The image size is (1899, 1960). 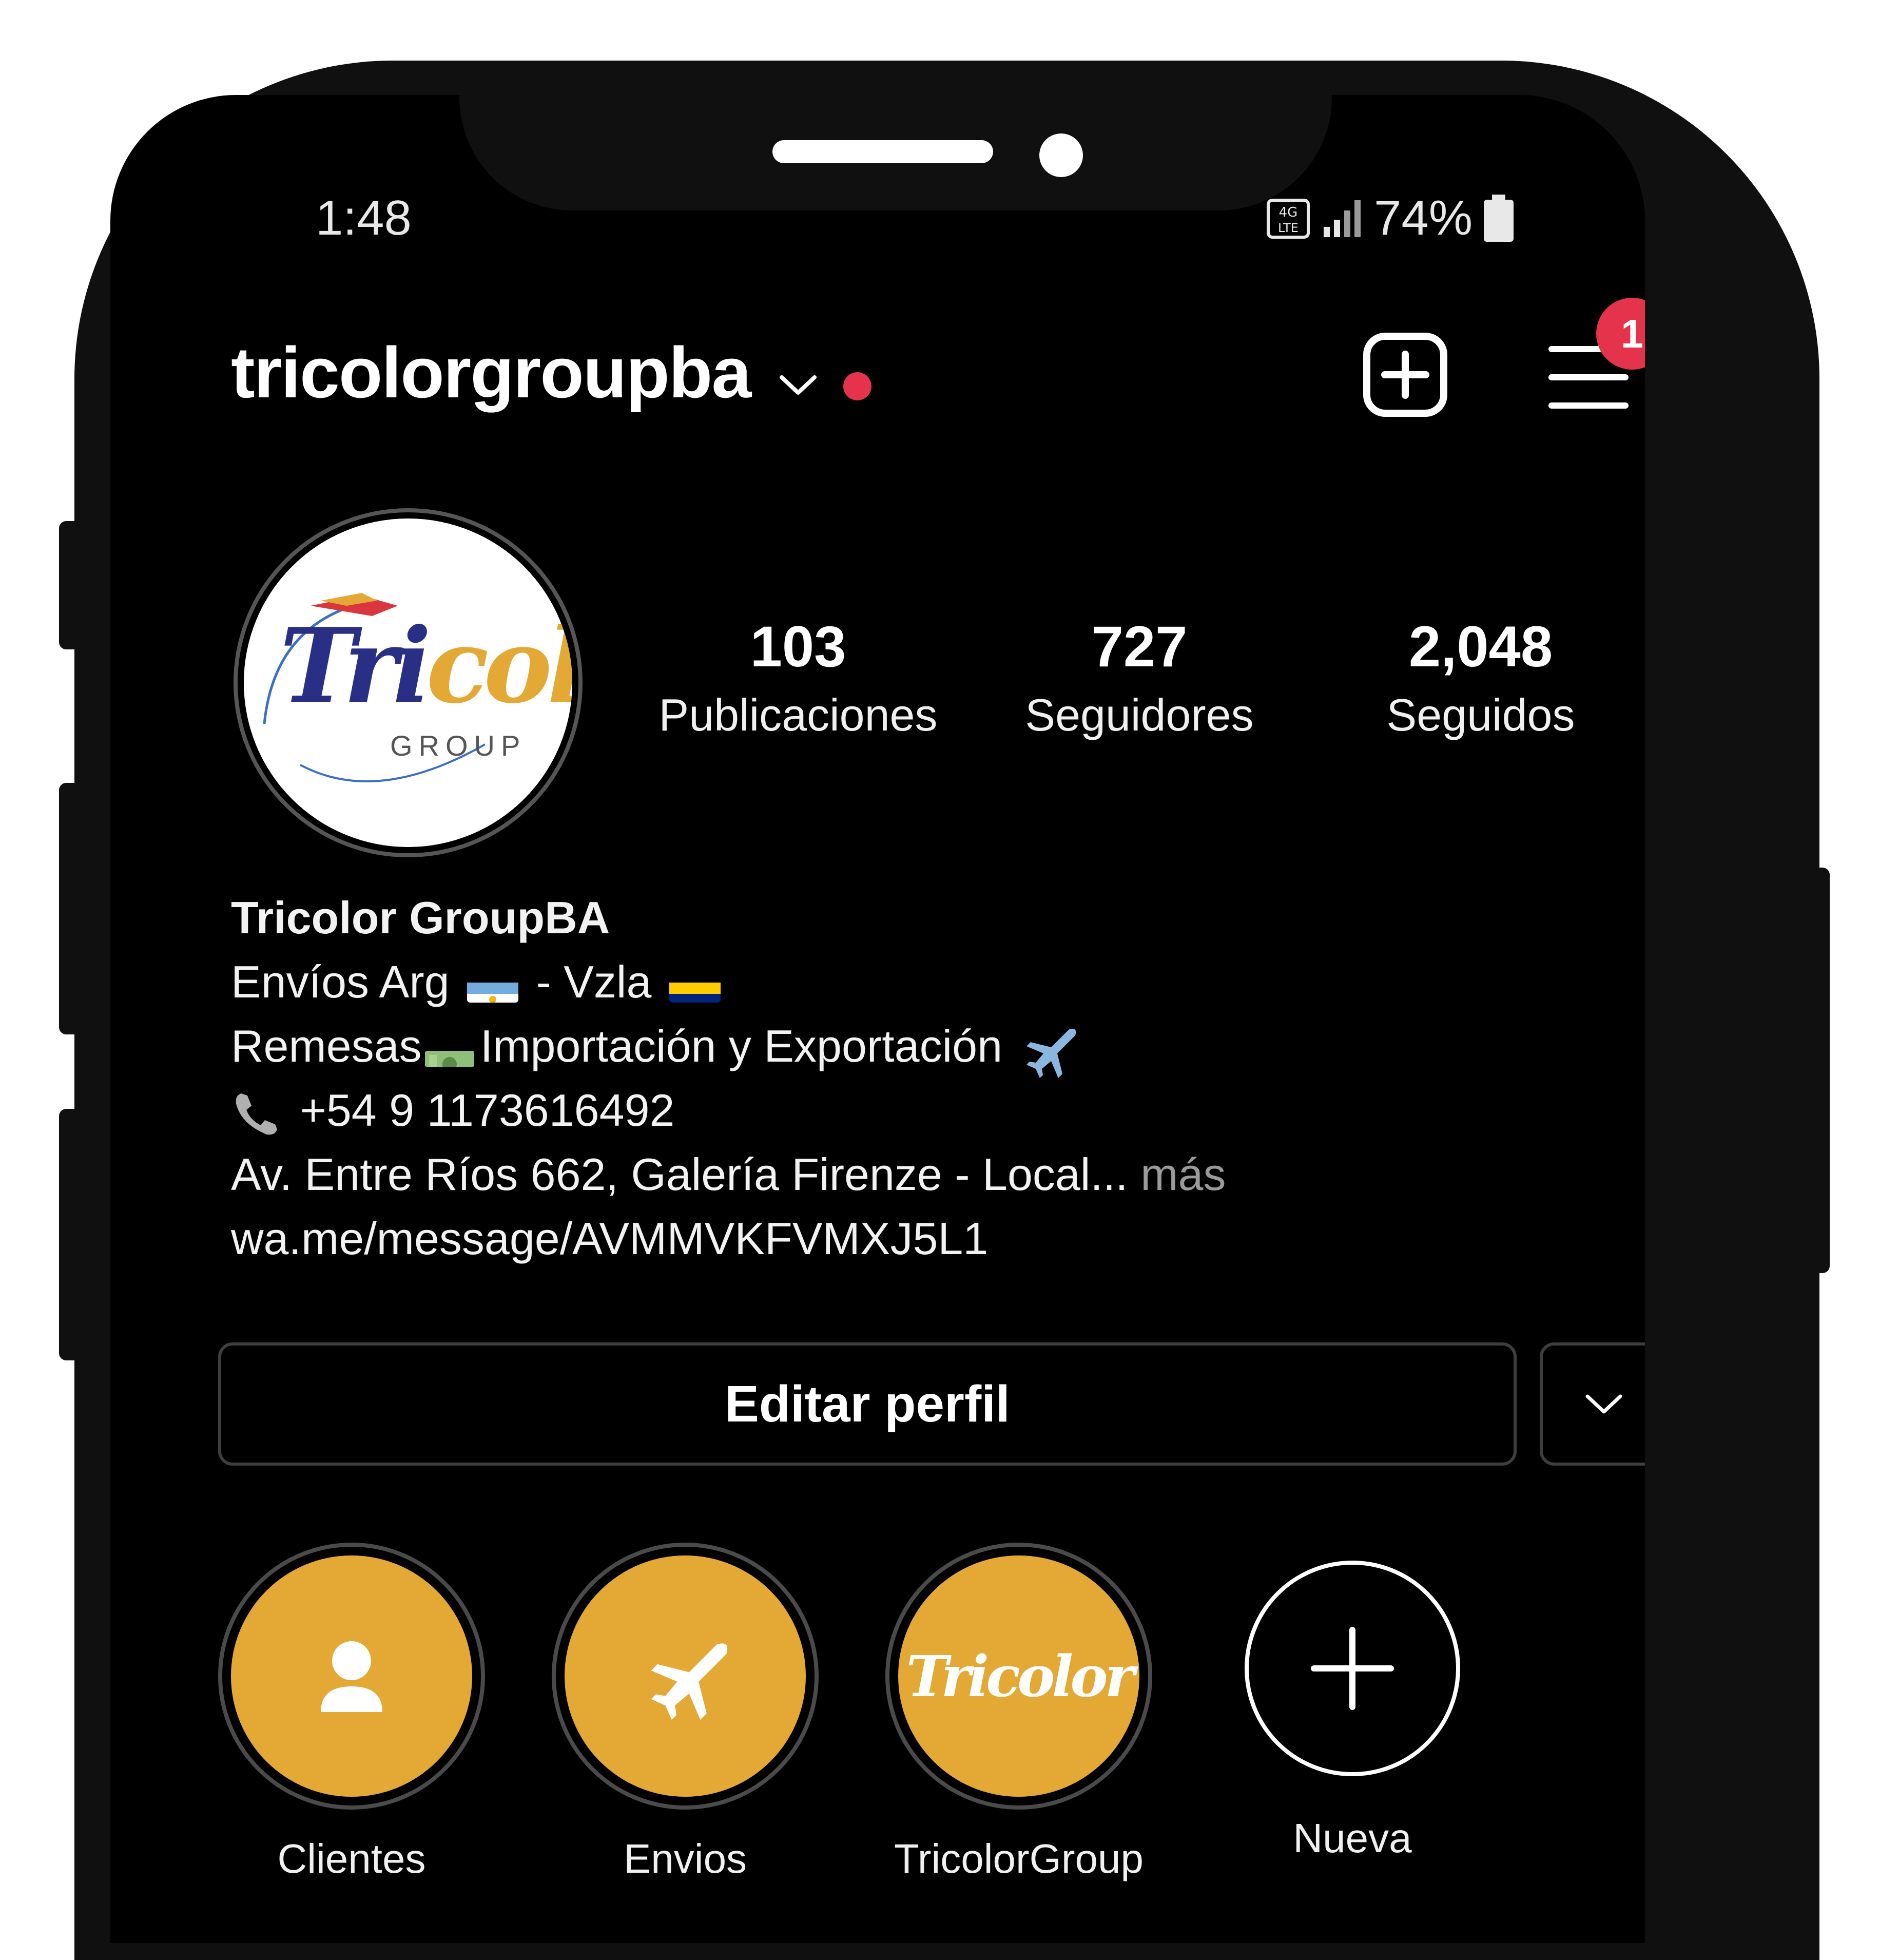 I want to click on highlight-tricolorgroup: Tricolor TricolorGroup, so click(x=1018, y=1713).